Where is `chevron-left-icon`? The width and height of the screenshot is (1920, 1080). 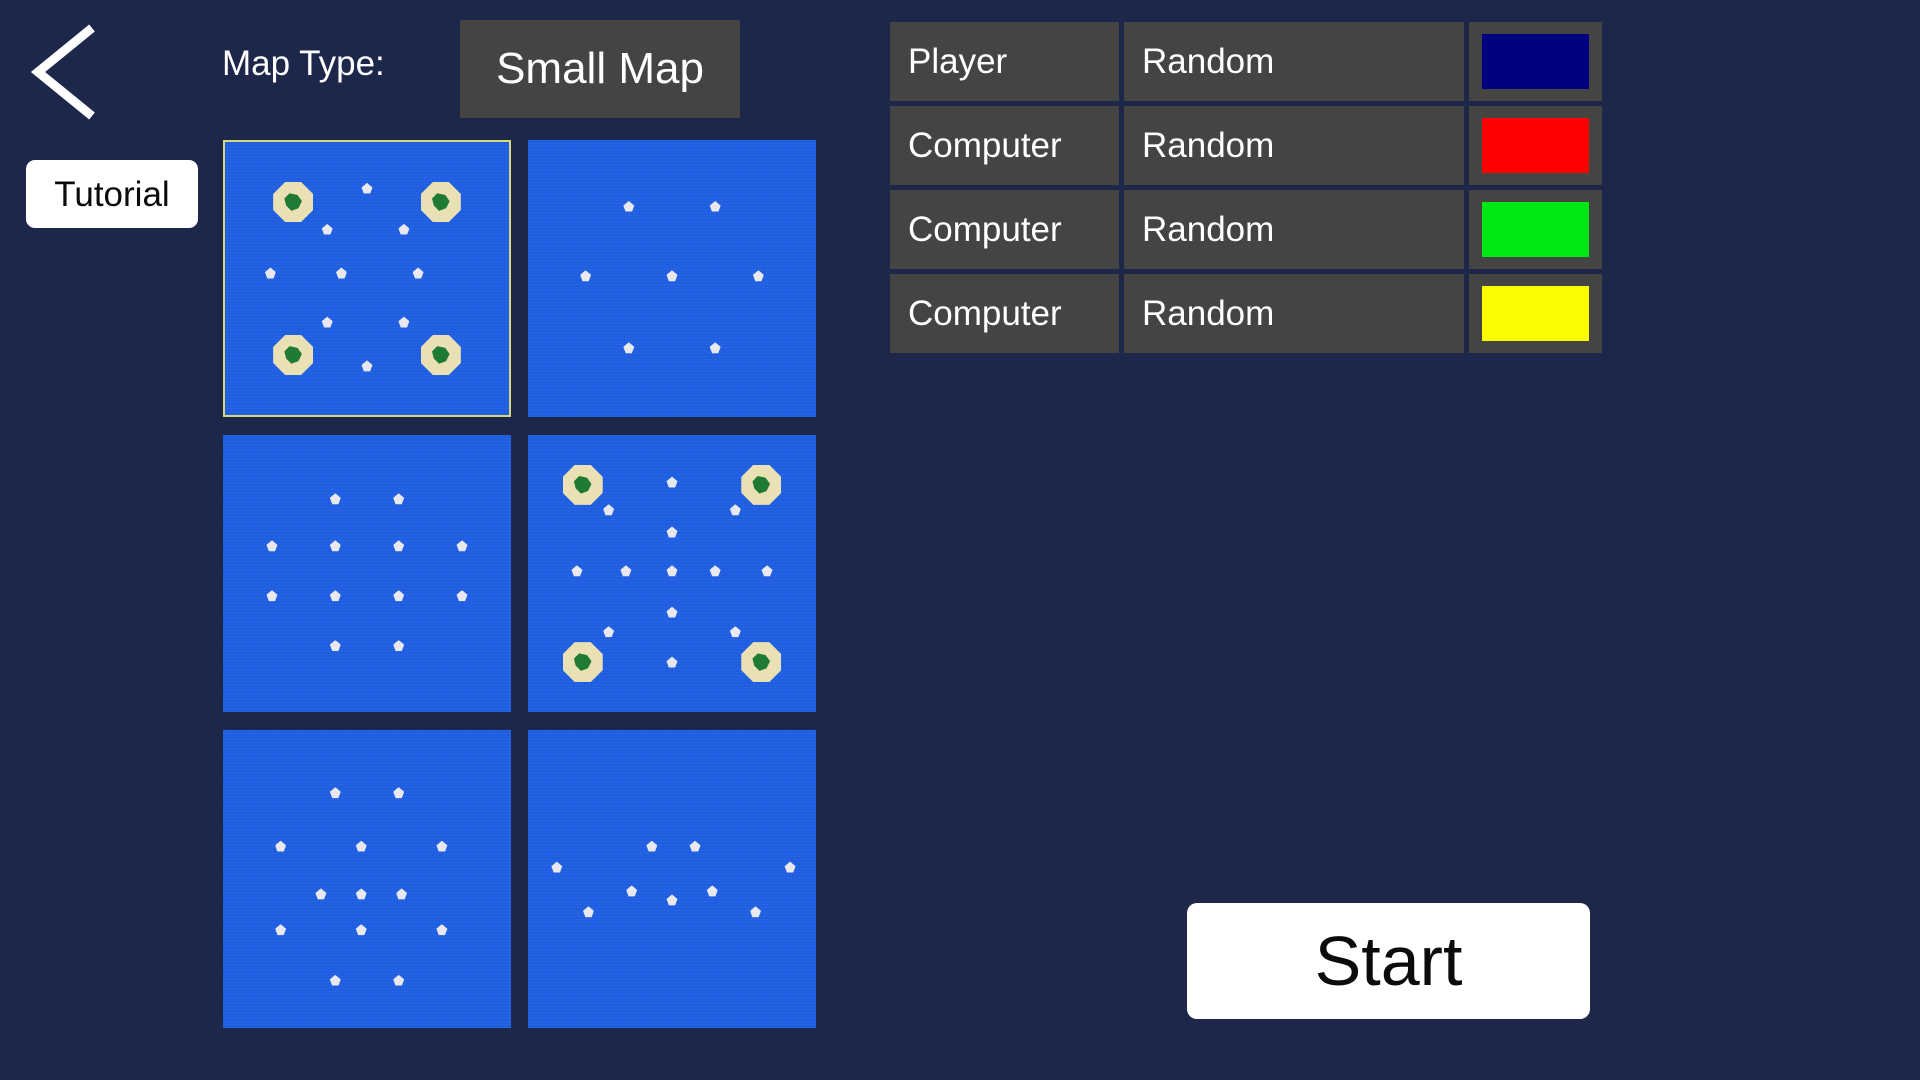 chevron-left-icon is located at coordinates (62, 72).